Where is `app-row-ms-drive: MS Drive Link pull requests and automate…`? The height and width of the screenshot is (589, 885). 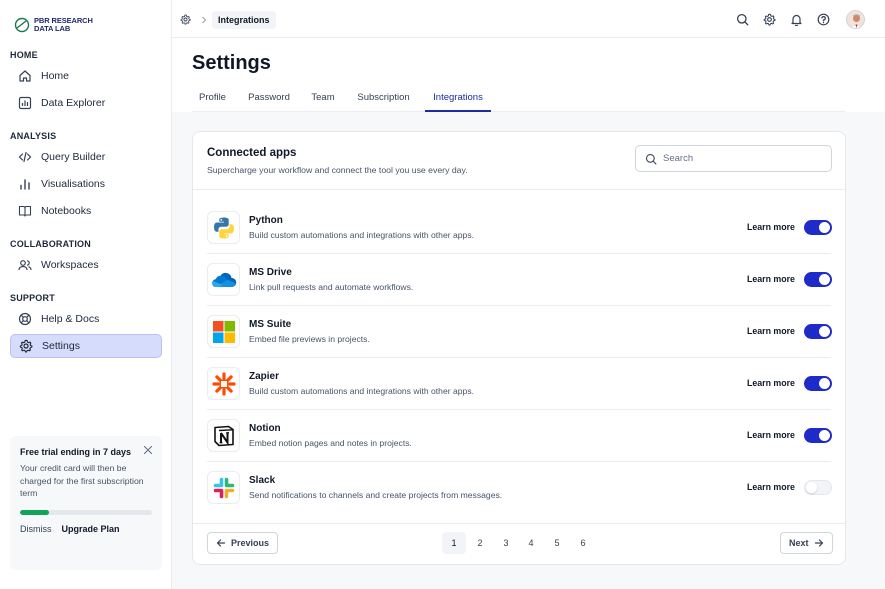 app-row-ms-drive: MS Drive Link pull requests and automate… is located at coordinates (519, 280).